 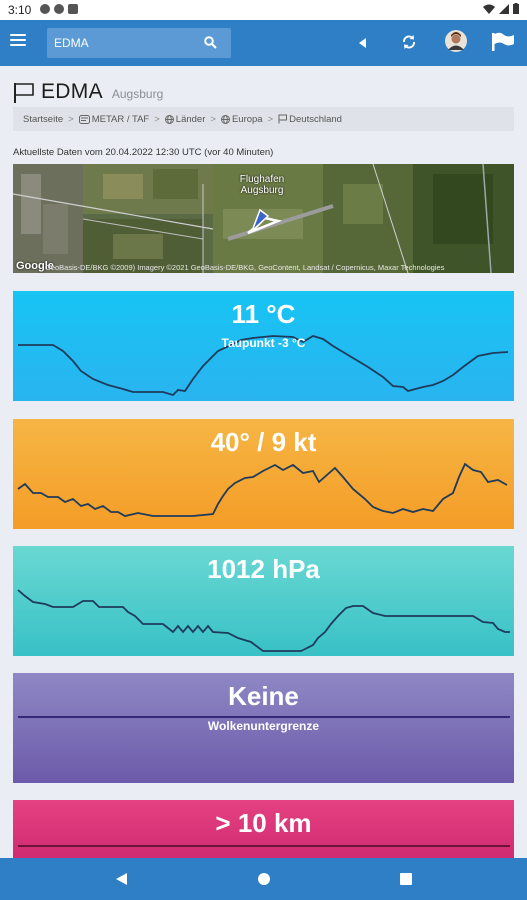 I want to click on nav-recents-icon, so click(x=406, y=879).